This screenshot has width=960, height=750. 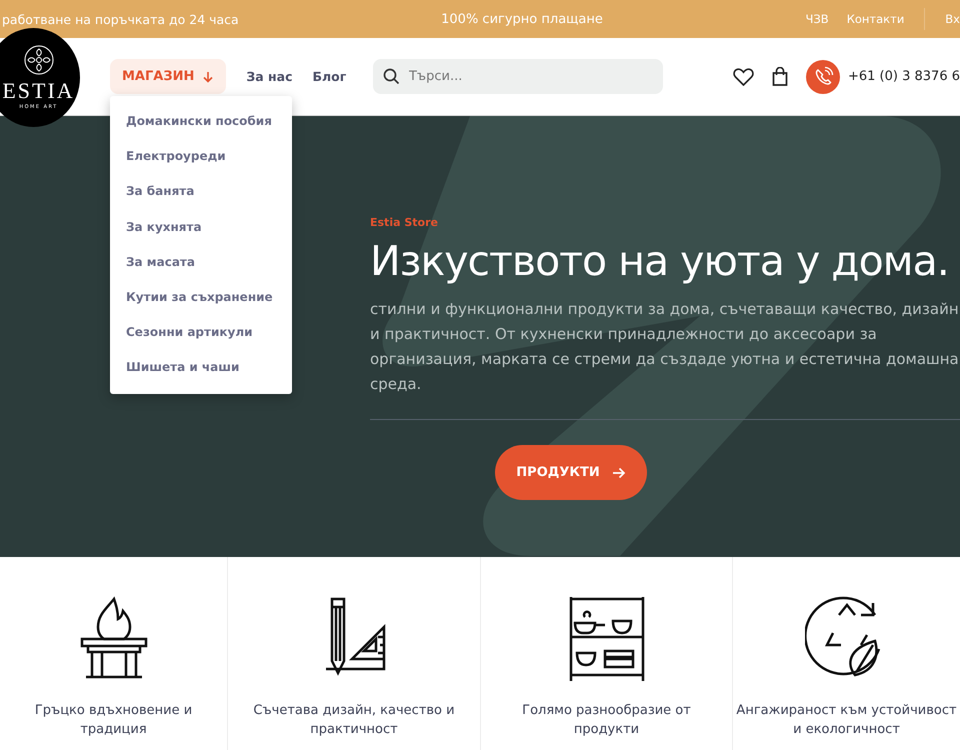 What do you see at coordinates (201, 332) in the screenshot?
I see `category-menu-item: Сезонни артикули` at bounding box center [201, 332].